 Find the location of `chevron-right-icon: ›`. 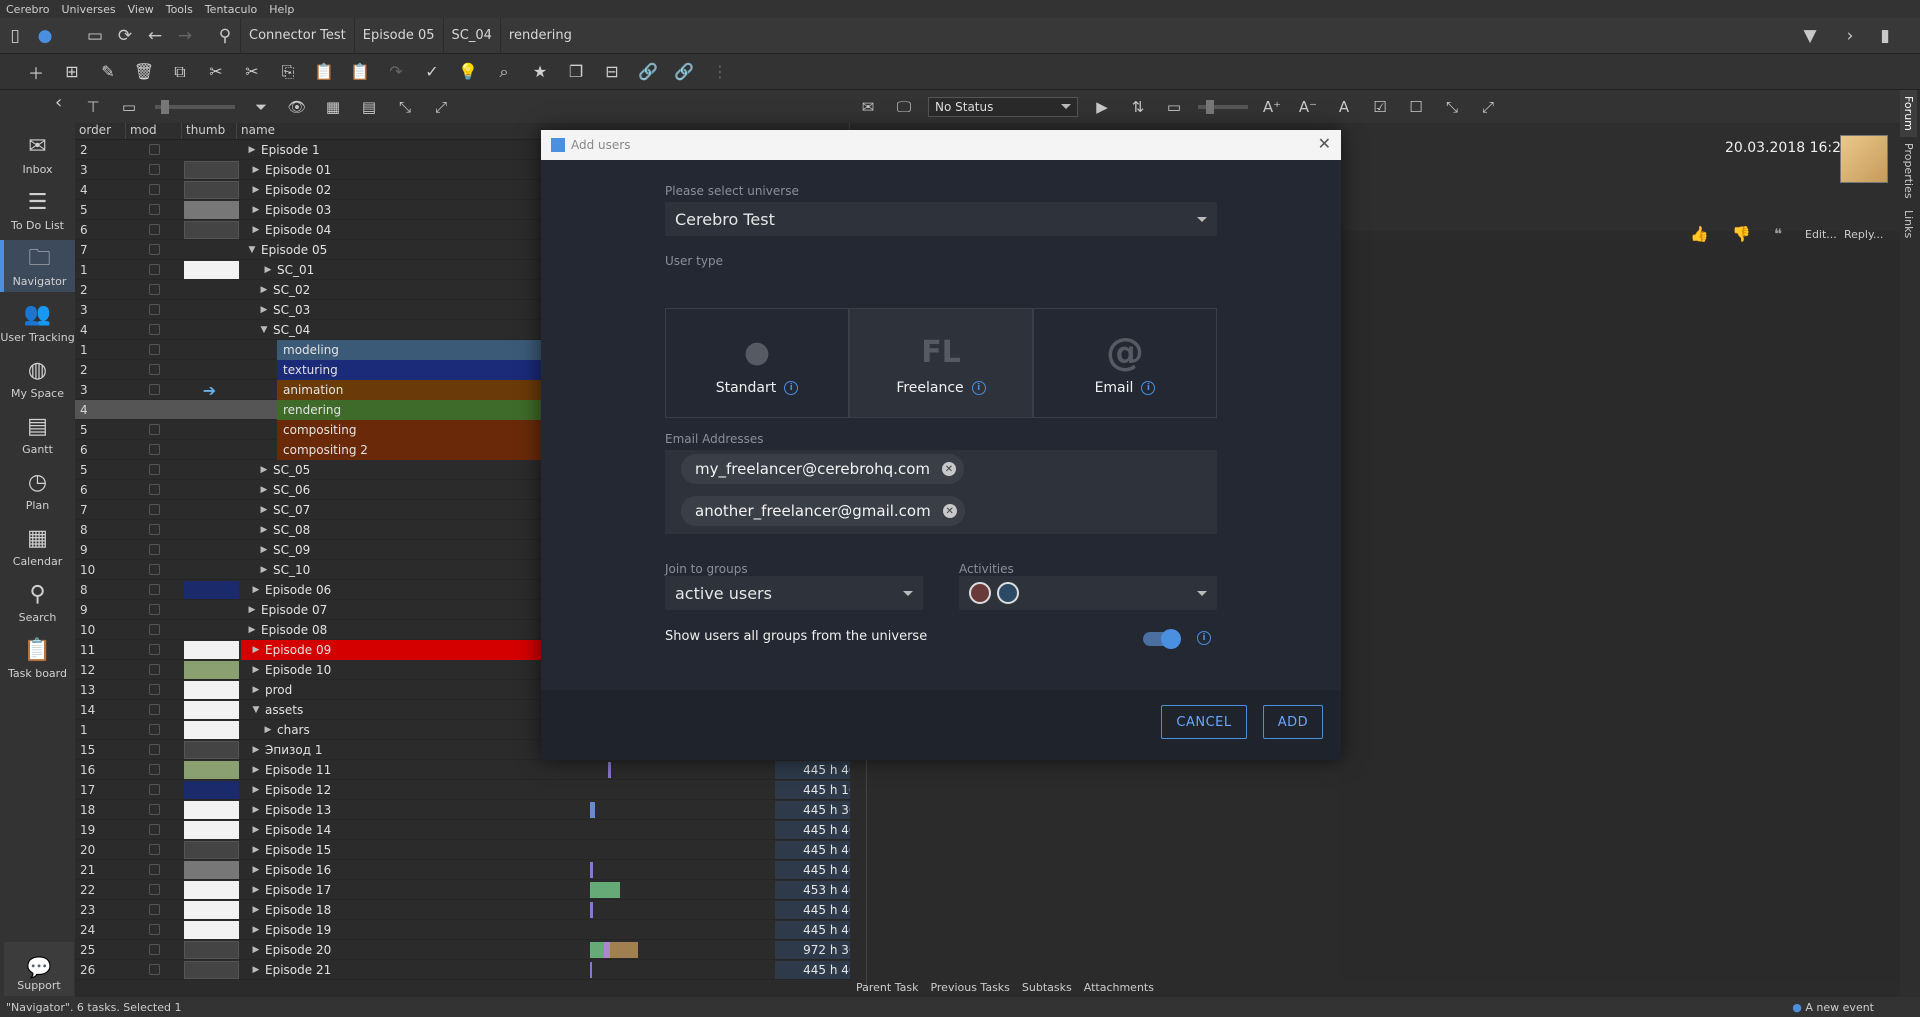

chevron-right-icon: › is located at coordinates (1850, 36).